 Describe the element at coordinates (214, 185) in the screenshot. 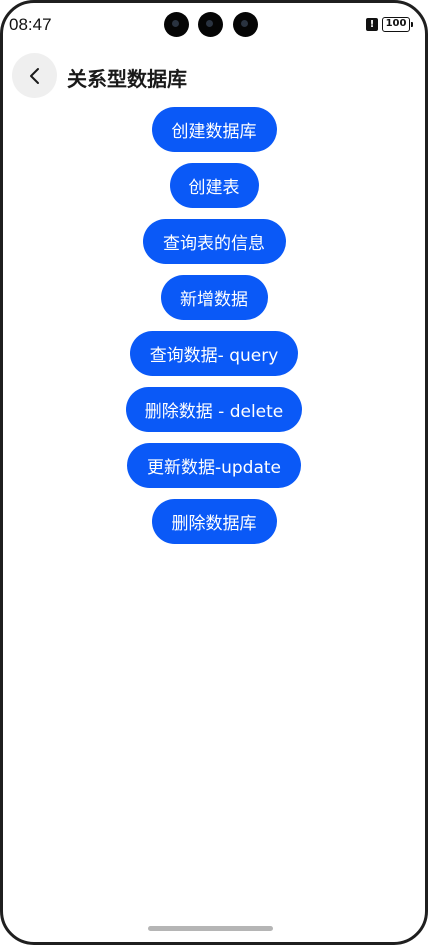

I see `create-table-button: 创建表` at that location.